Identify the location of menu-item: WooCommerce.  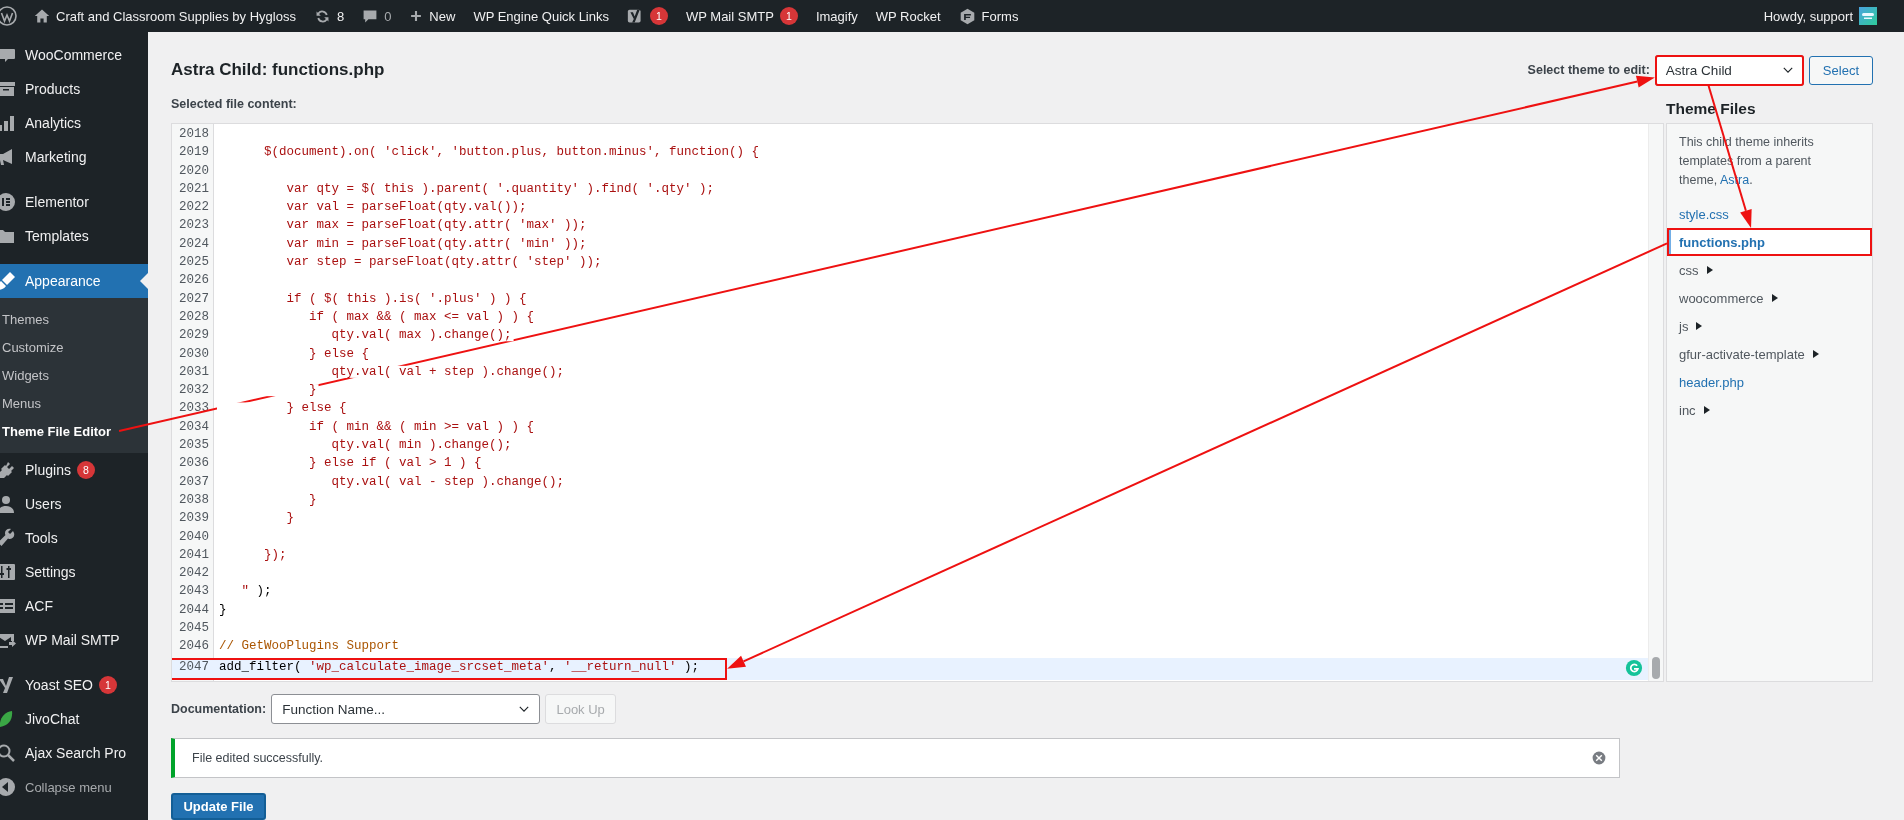
(74, 55).